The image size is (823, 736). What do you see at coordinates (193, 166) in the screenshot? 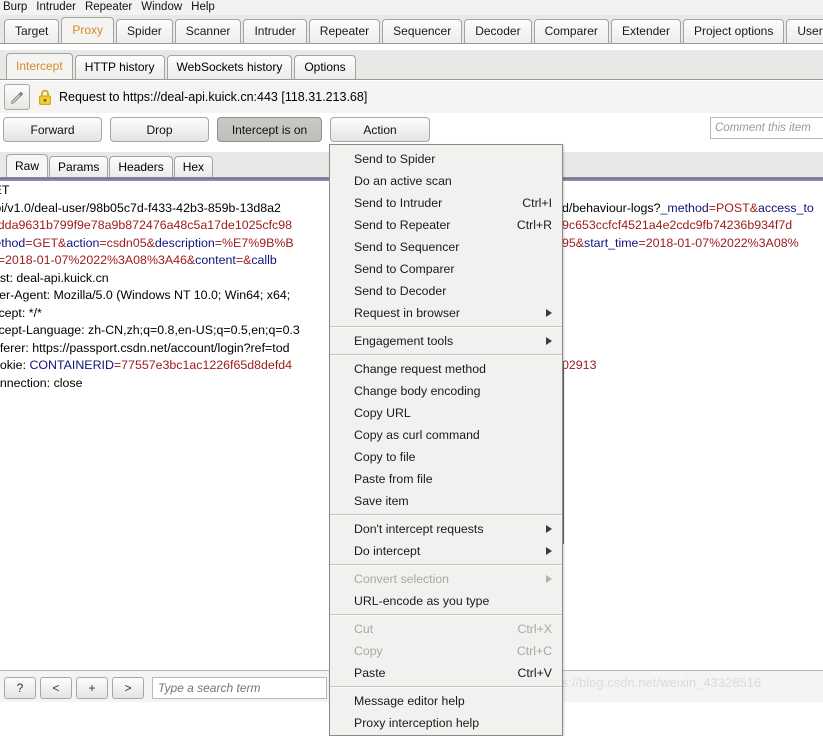
I see `editor-tab-hex: Hex` at bounding box center [193, 166].